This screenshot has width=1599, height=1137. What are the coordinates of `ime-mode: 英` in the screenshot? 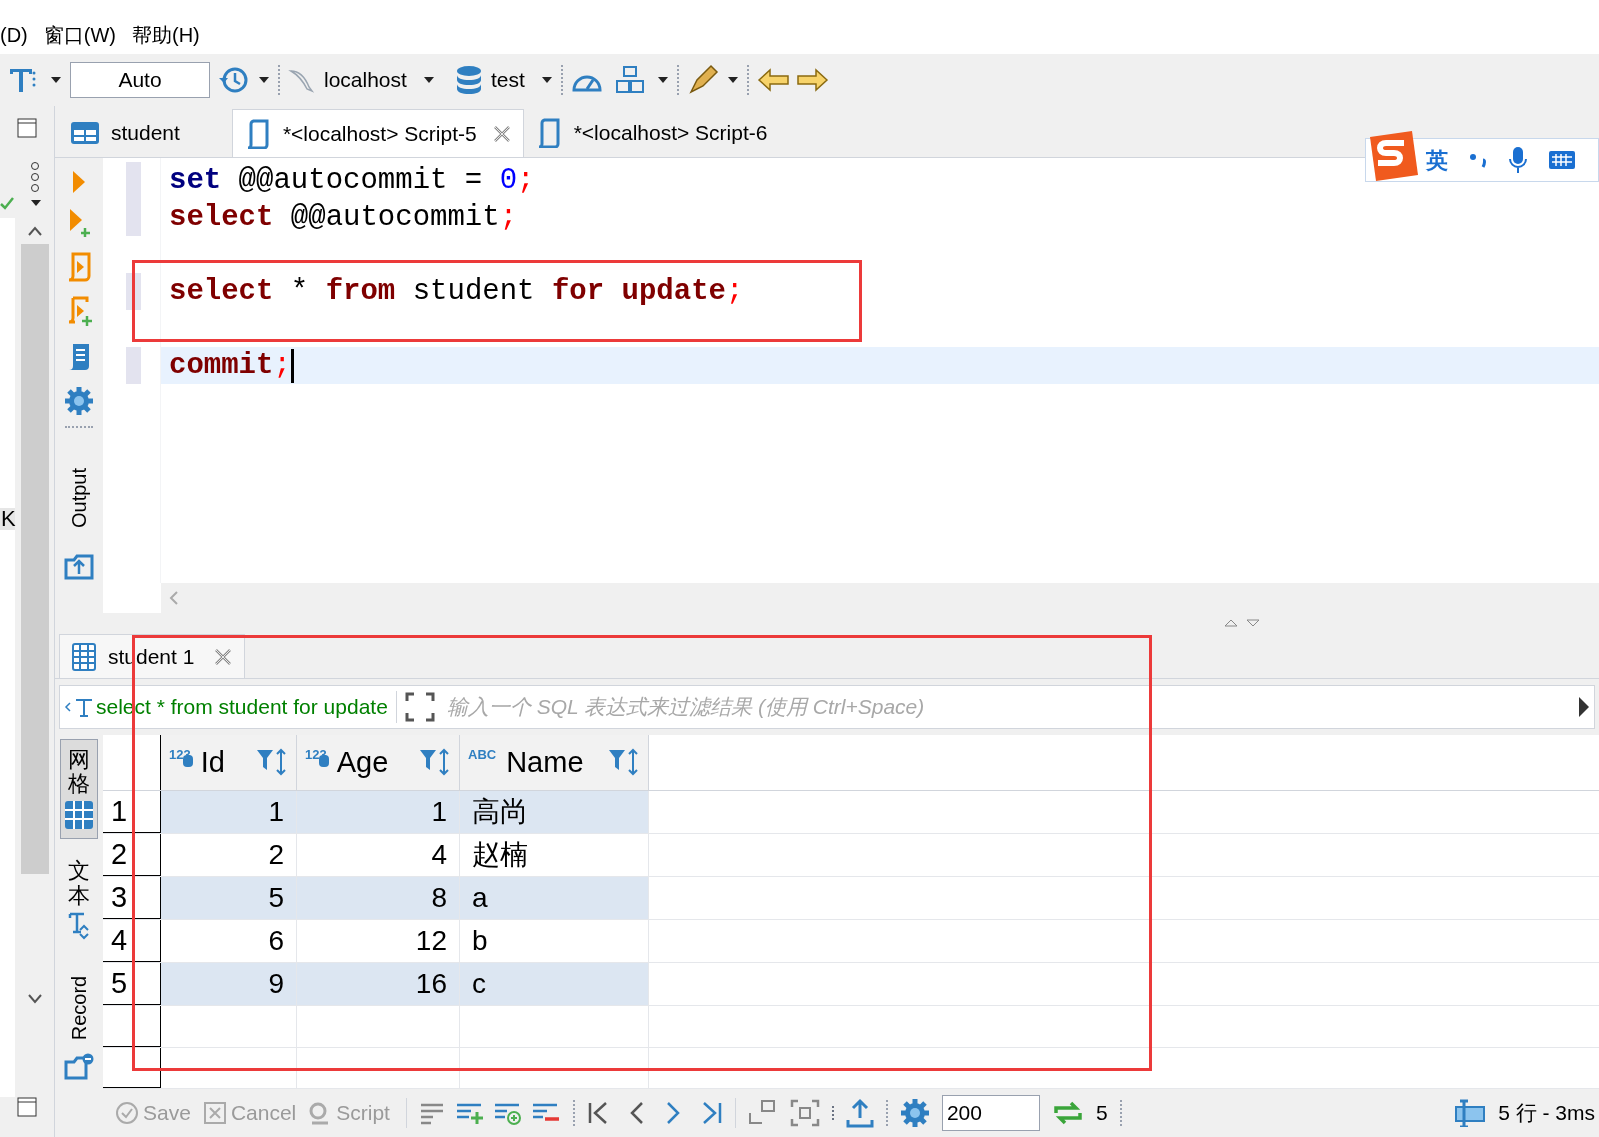 It's located at (1437, 160).